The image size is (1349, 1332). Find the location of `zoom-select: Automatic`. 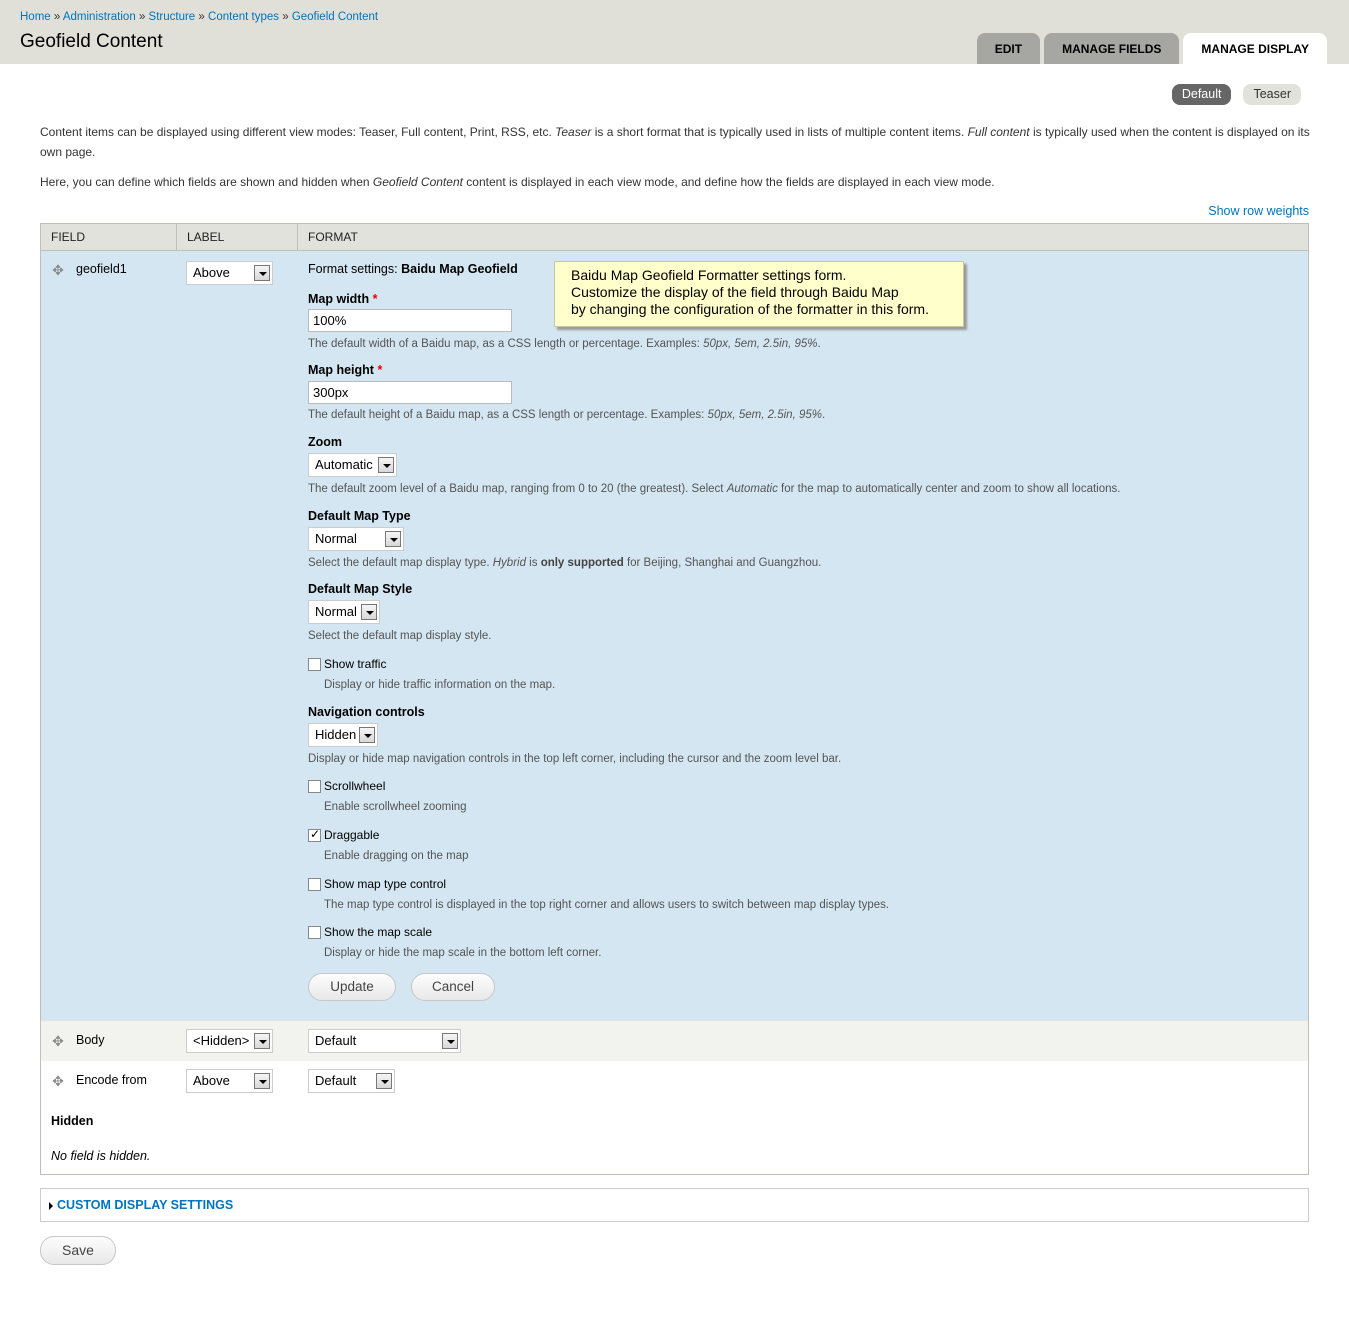

zoom-select: Automatic is located at coordinates (352, 465).